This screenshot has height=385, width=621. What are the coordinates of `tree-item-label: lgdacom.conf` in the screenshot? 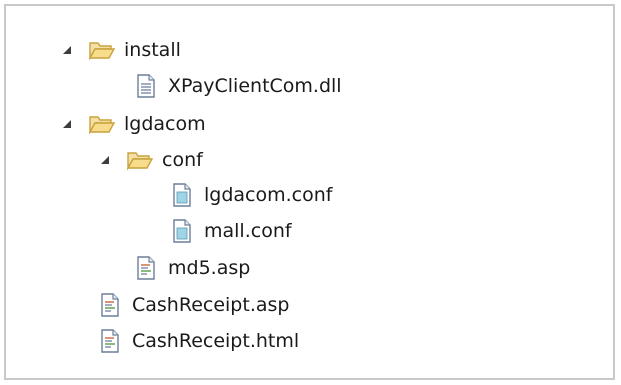 It's located at (268, 195).